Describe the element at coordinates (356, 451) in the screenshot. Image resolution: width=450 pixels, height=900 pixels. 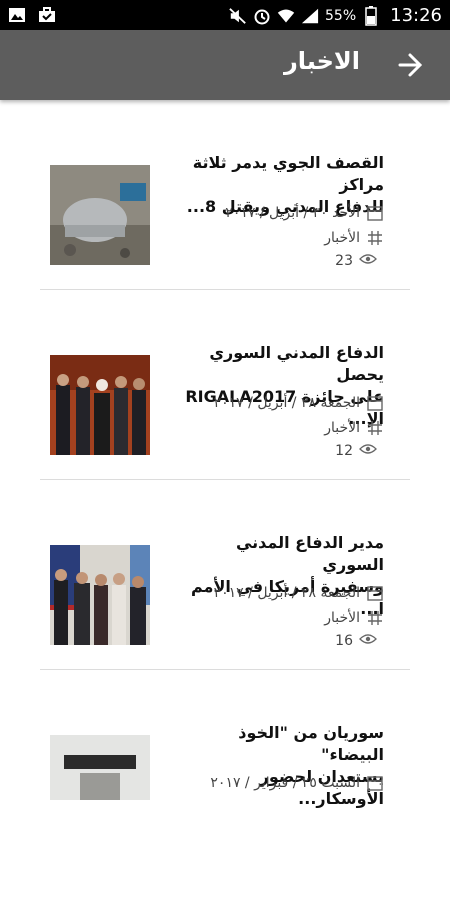
I see `news-views-row: 12` at that location.